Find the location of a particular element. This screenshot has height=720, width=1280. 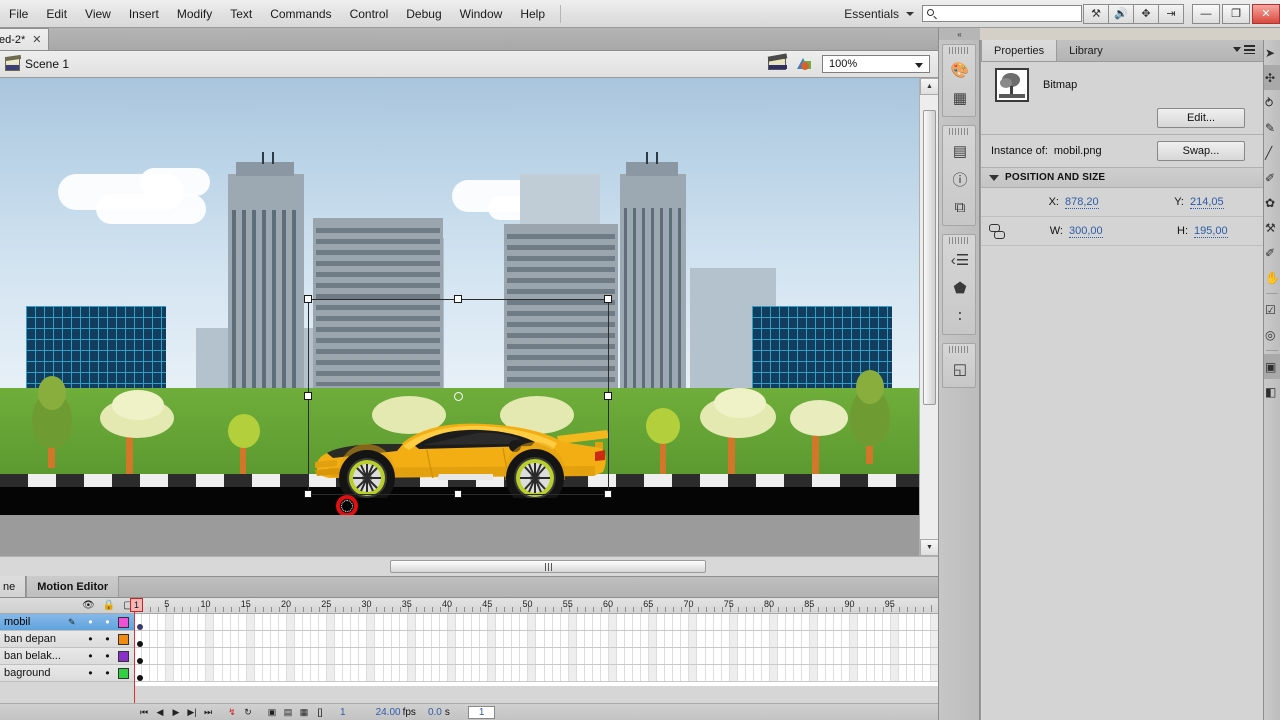

car-bitmap-instance is located at coordinates (458, 456).